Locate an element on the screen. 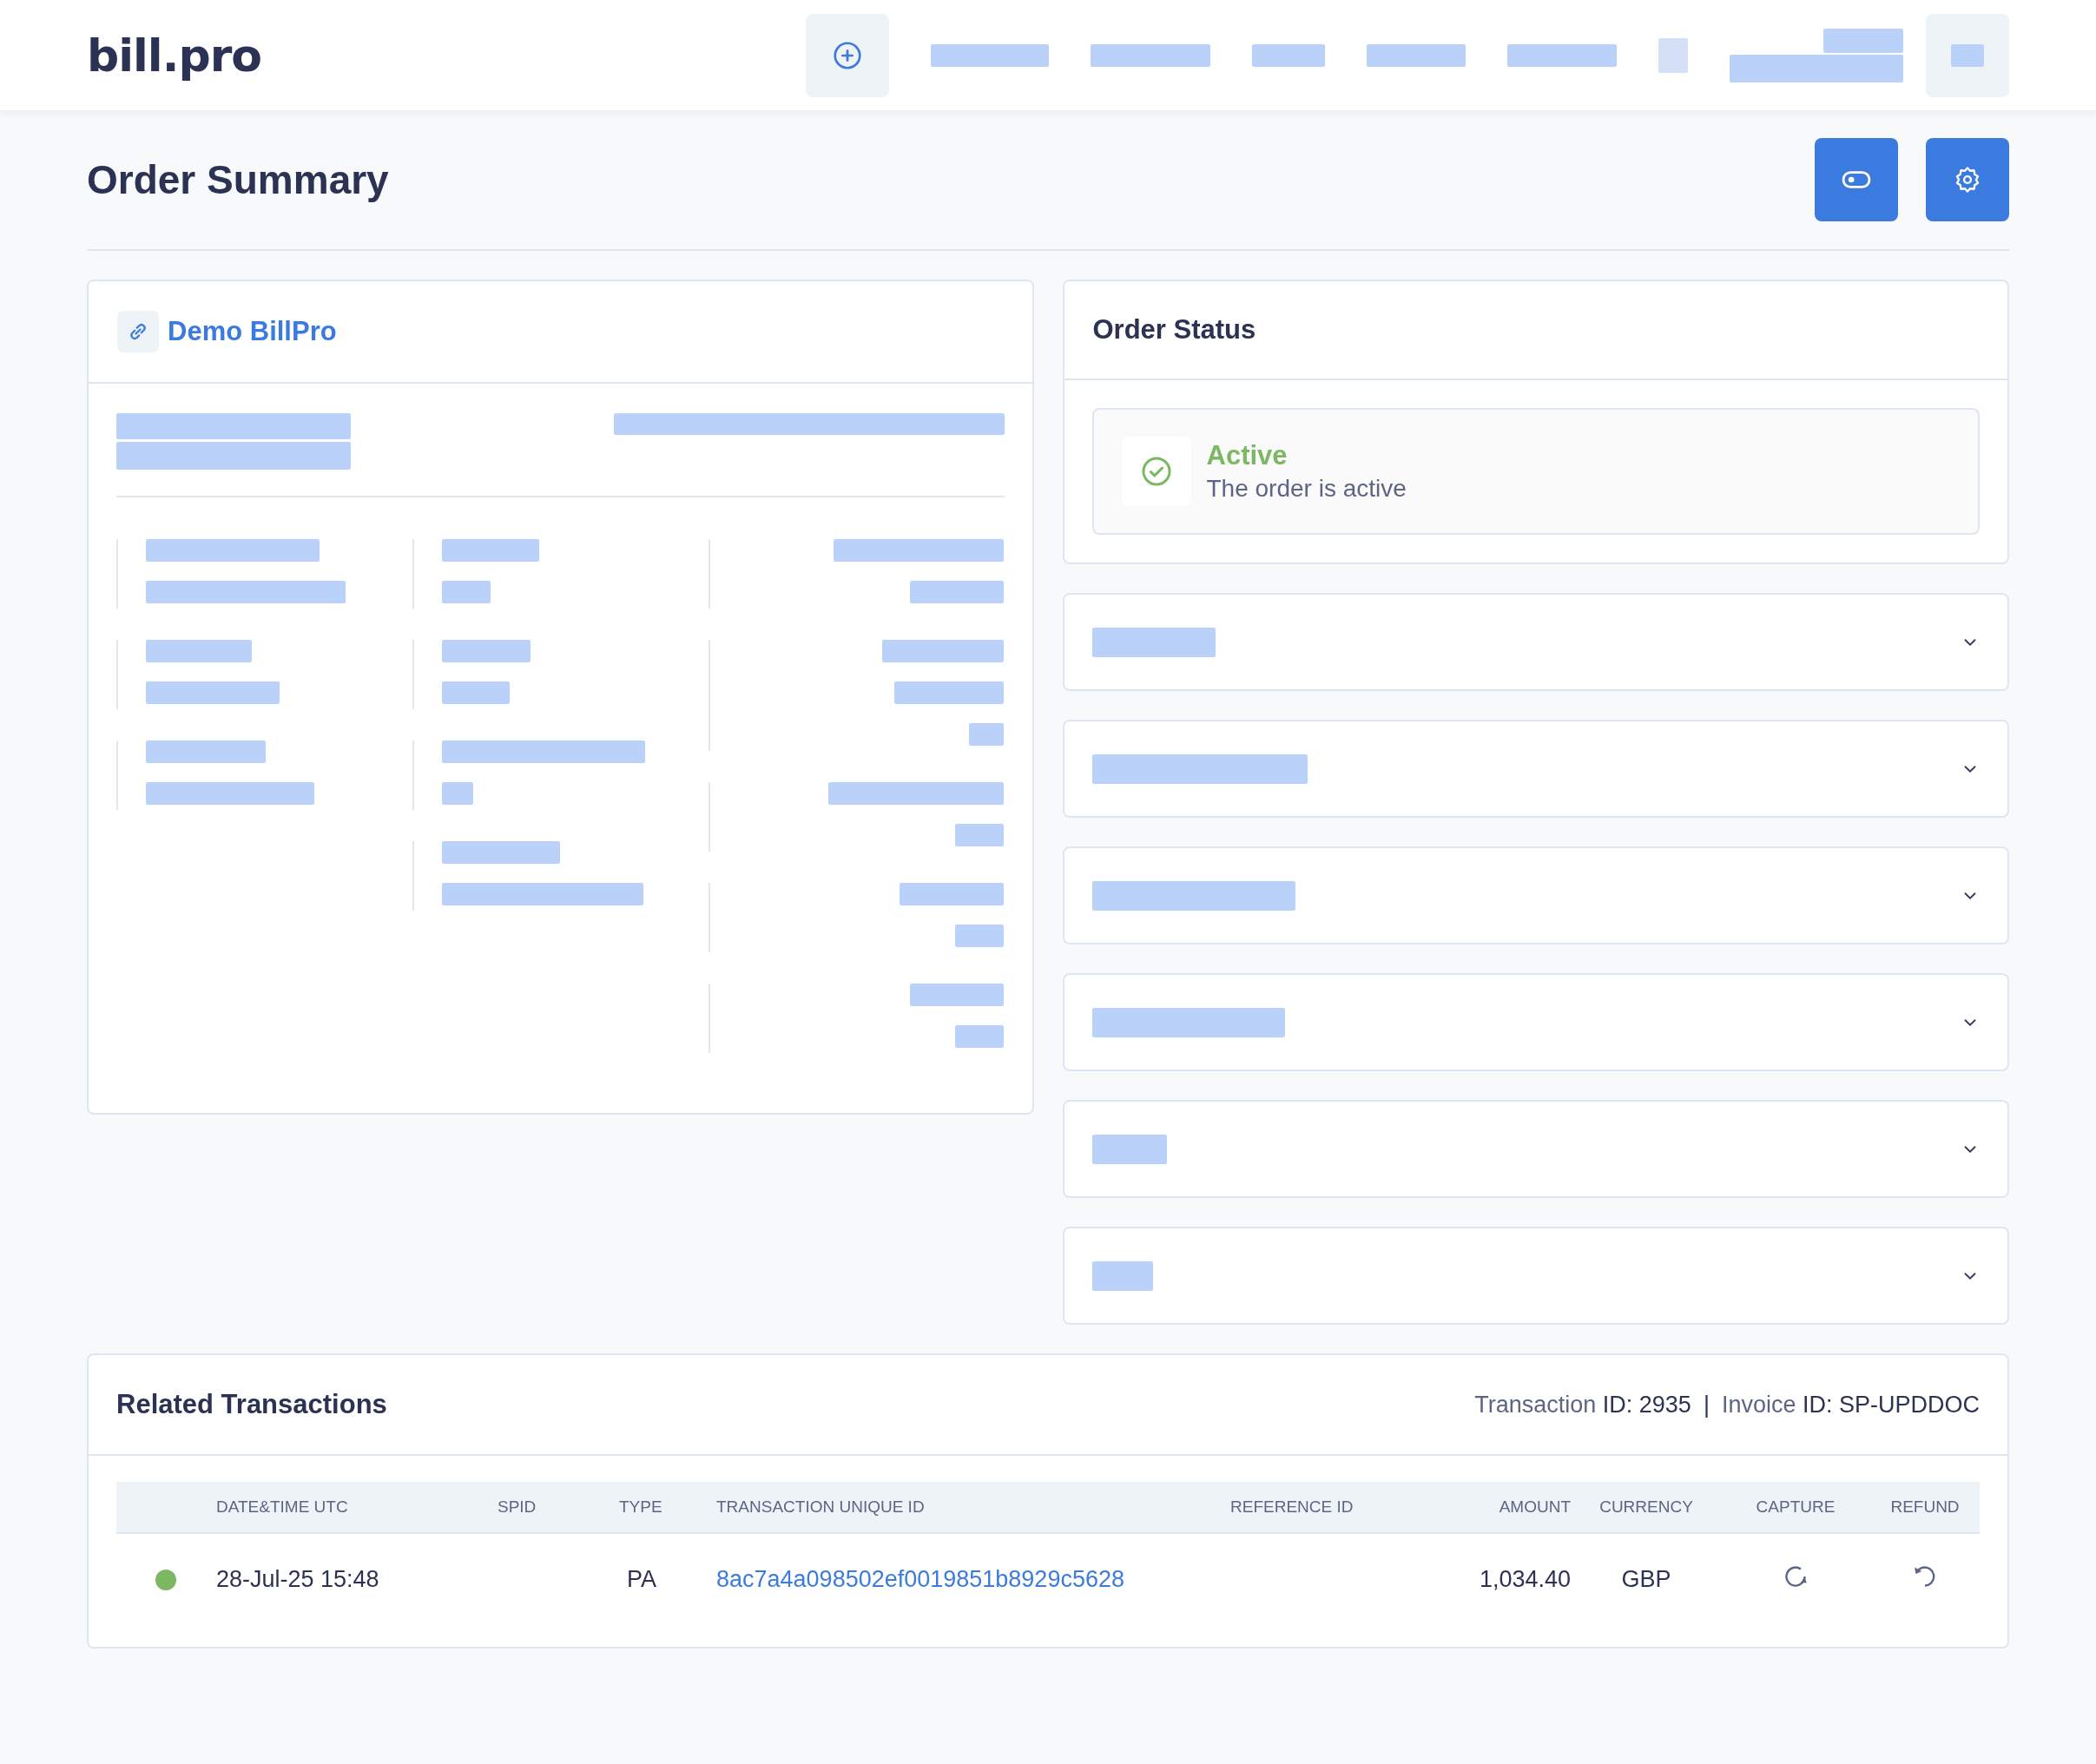 This screenshot has height=1764, width=2096. column-header: CAPTURE is located at coordinates (1796, 1507).